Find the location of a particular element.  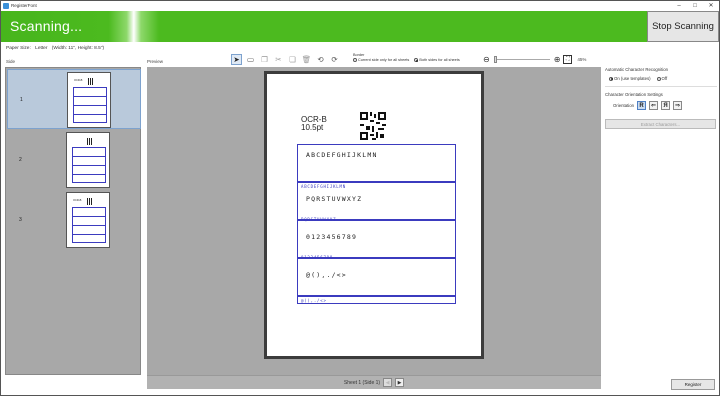

zoom-control: ⊖ ⊕ ⛶ 45% is located at coordinates (534, 59).